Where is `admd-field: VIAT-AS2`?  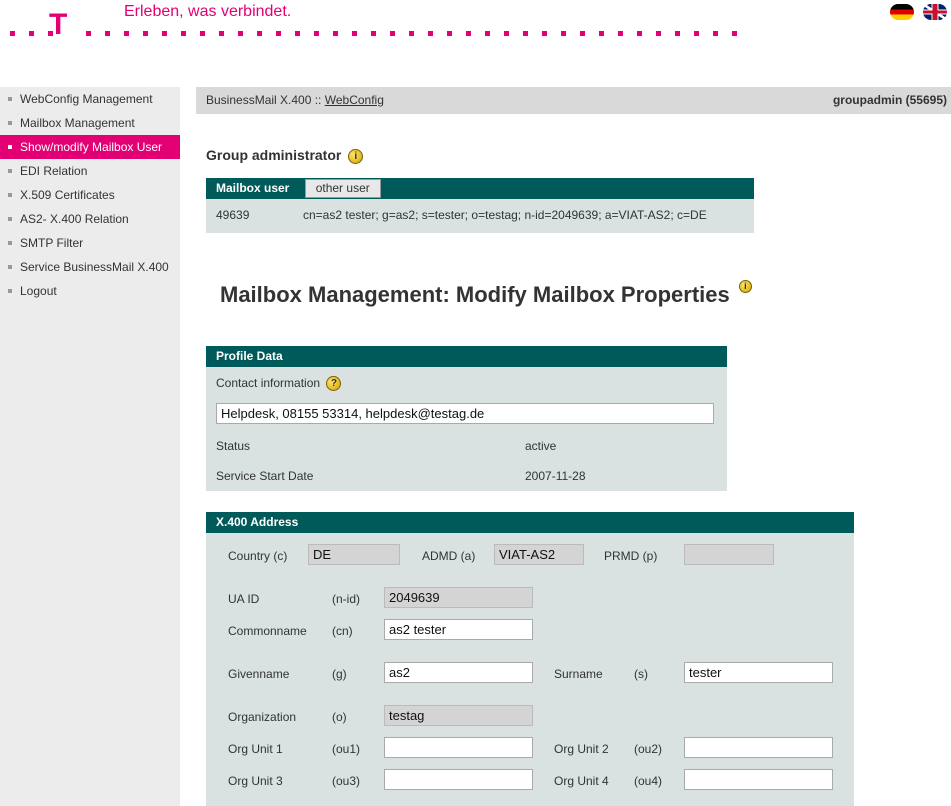 admd-field: VIAT-AS2 is located at coordinates (539, 554).